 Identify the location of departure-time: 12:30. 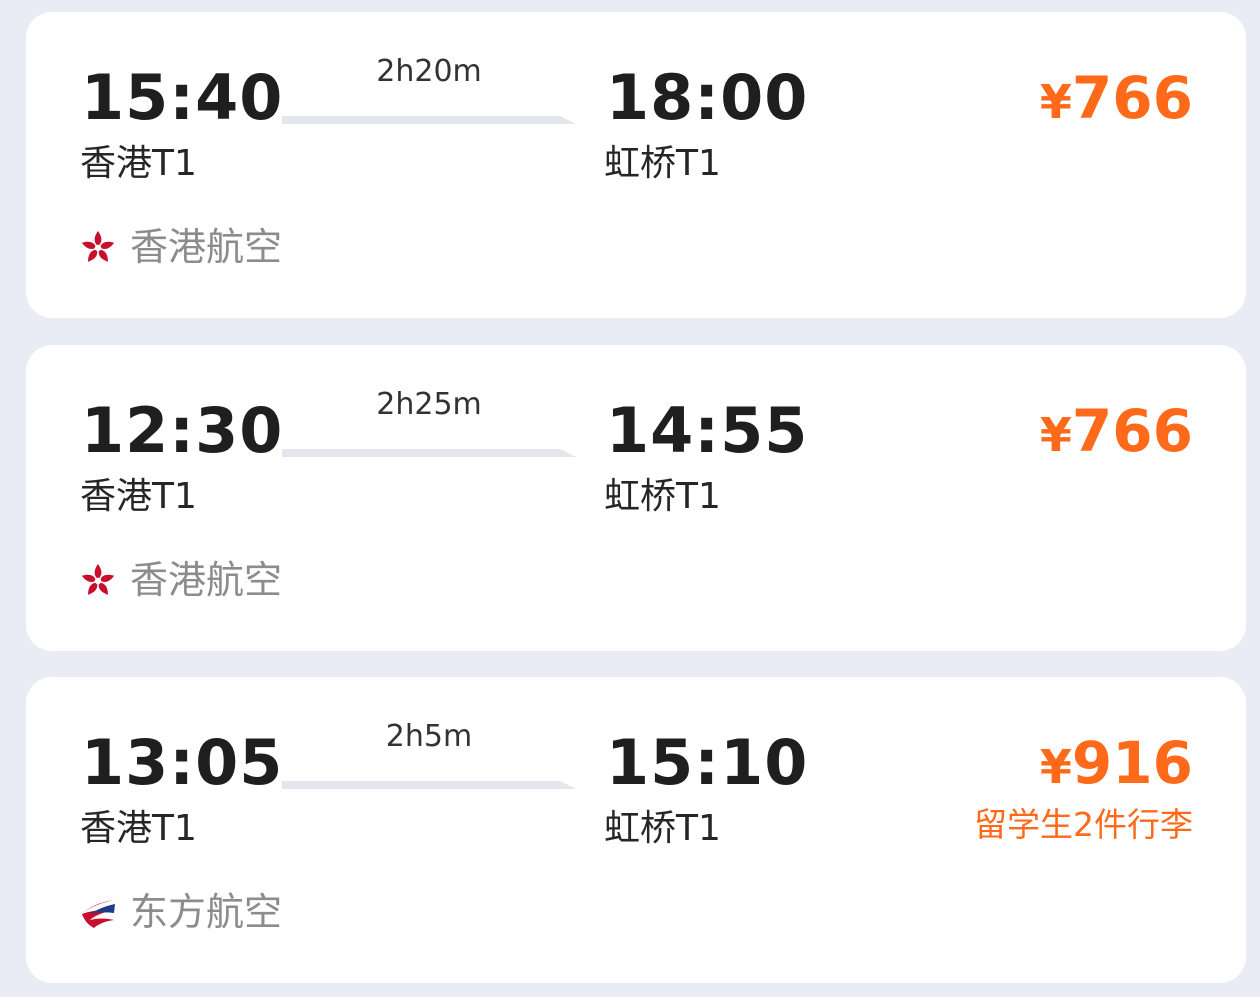
(182, 430).